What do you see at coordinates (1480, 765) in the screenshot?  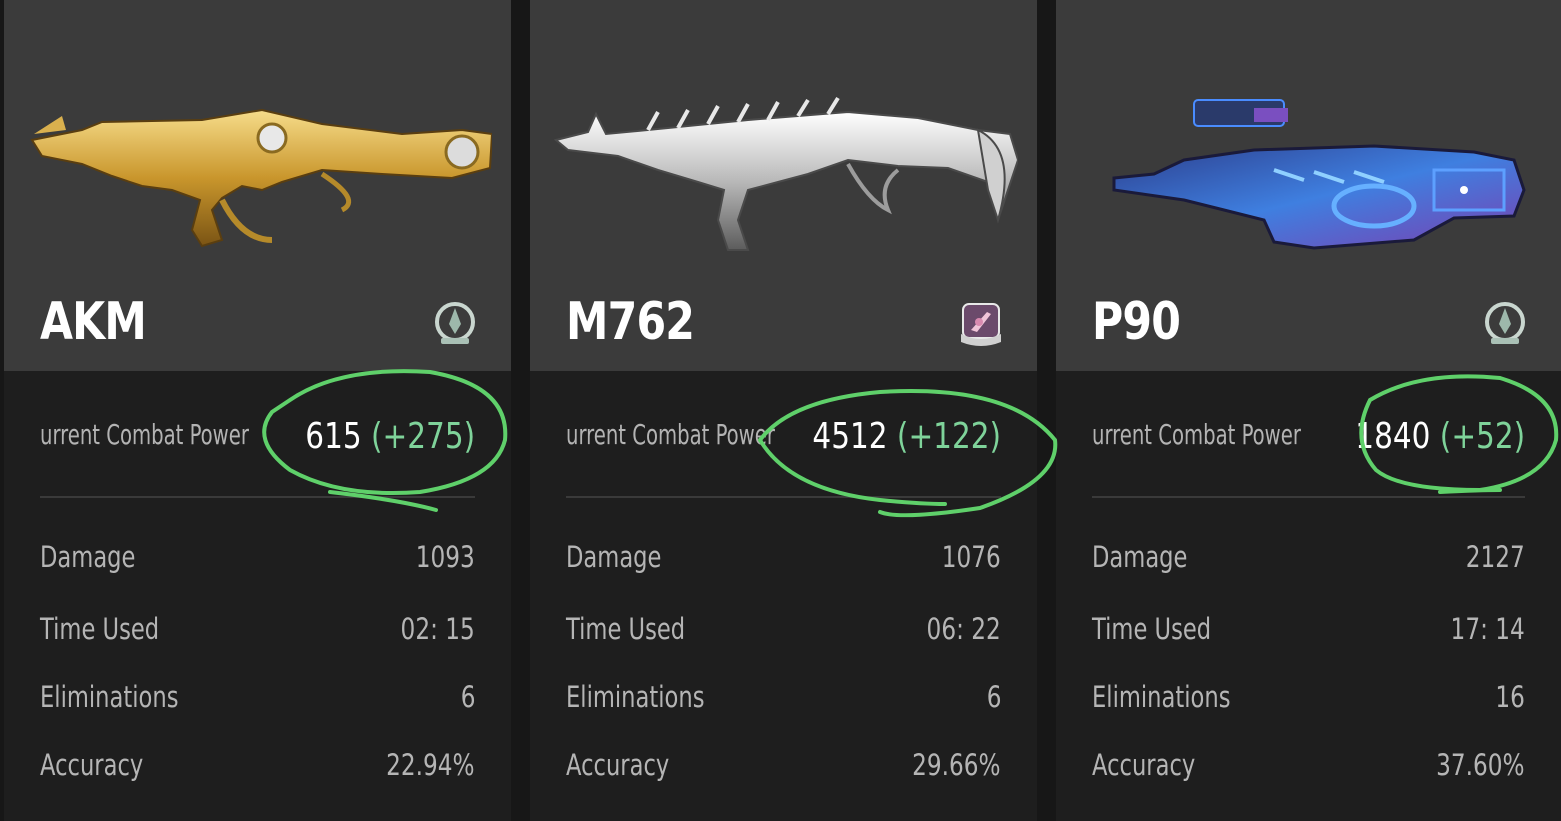 I see `stat-value: 37.60%` at bounding box center [1480, 765].